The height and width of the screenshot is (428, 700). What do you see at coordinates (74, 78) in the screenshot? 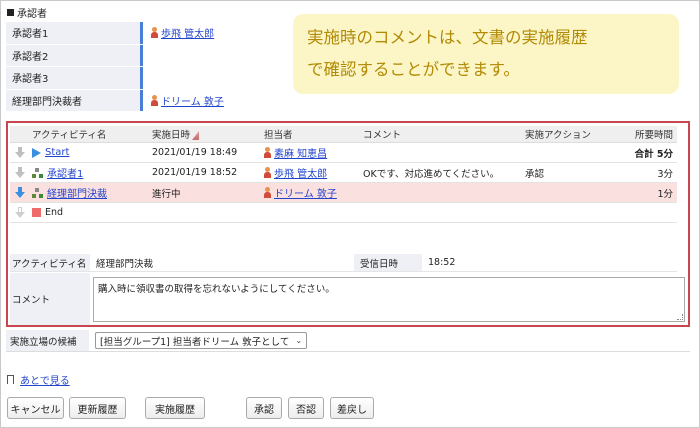
I see `approver-label: 承認者3` at bounding box center [74, 78].